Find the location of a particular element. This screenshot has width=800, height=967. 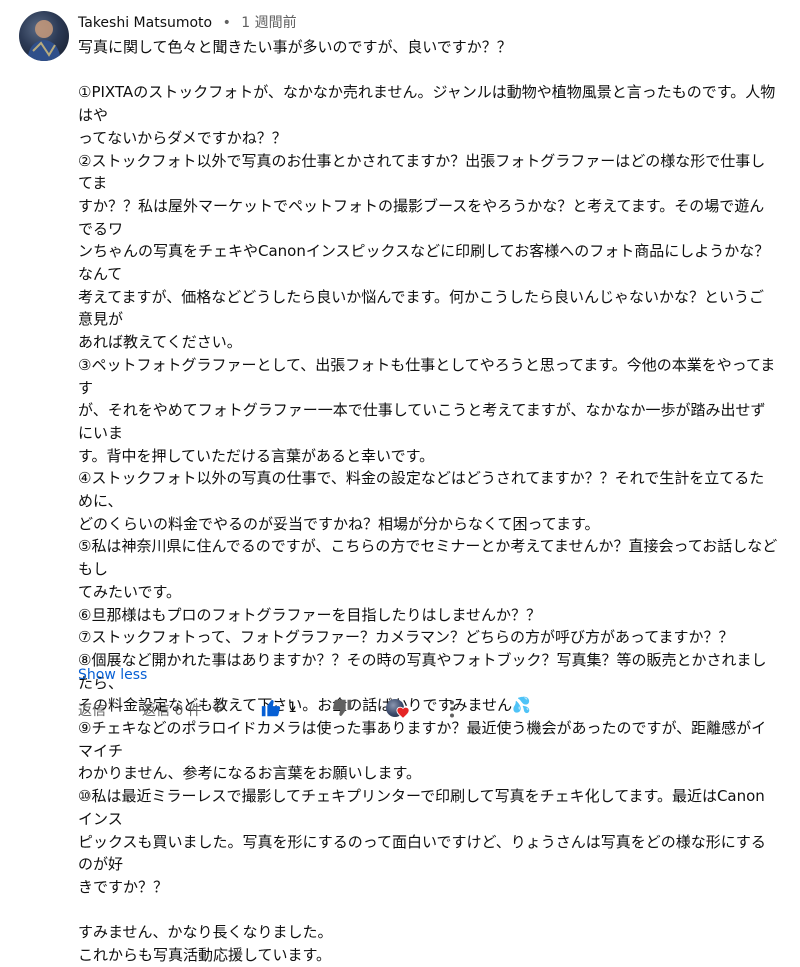

thumbs-up-icon is located at coordinates (271, 708).